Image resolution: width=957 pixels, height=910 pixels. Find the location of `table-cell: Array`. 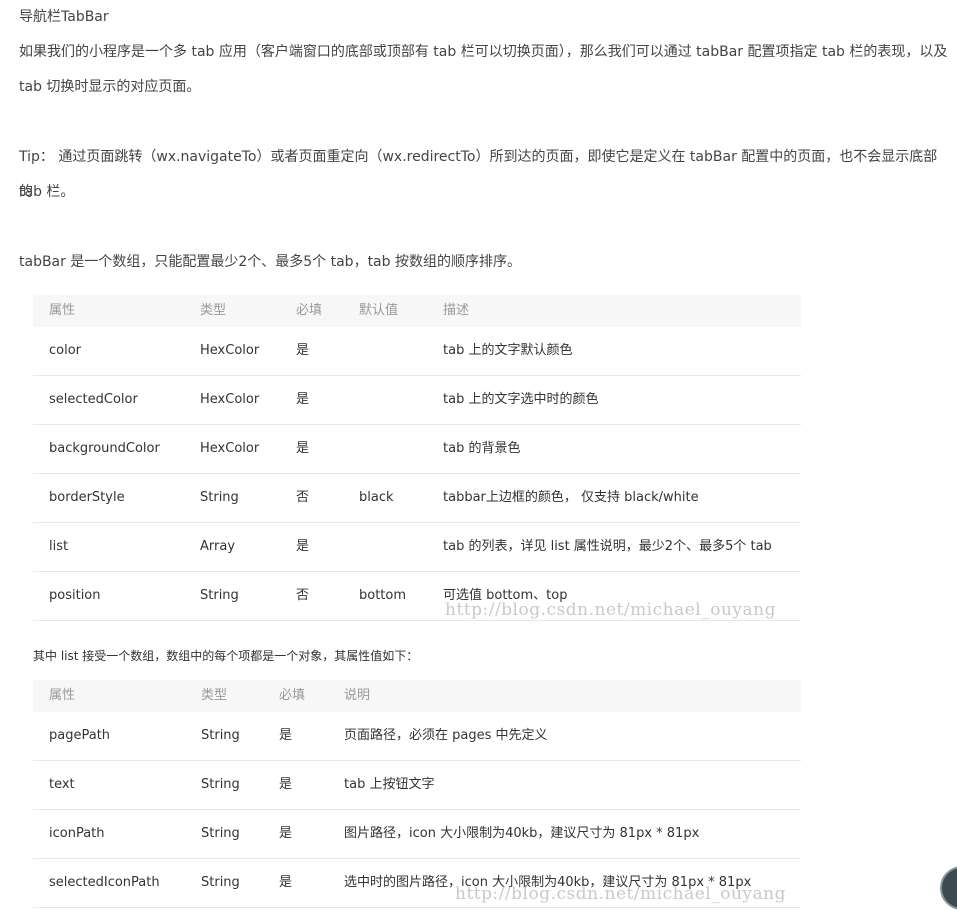

table-cell: Array is located at coordinates (218, 546).